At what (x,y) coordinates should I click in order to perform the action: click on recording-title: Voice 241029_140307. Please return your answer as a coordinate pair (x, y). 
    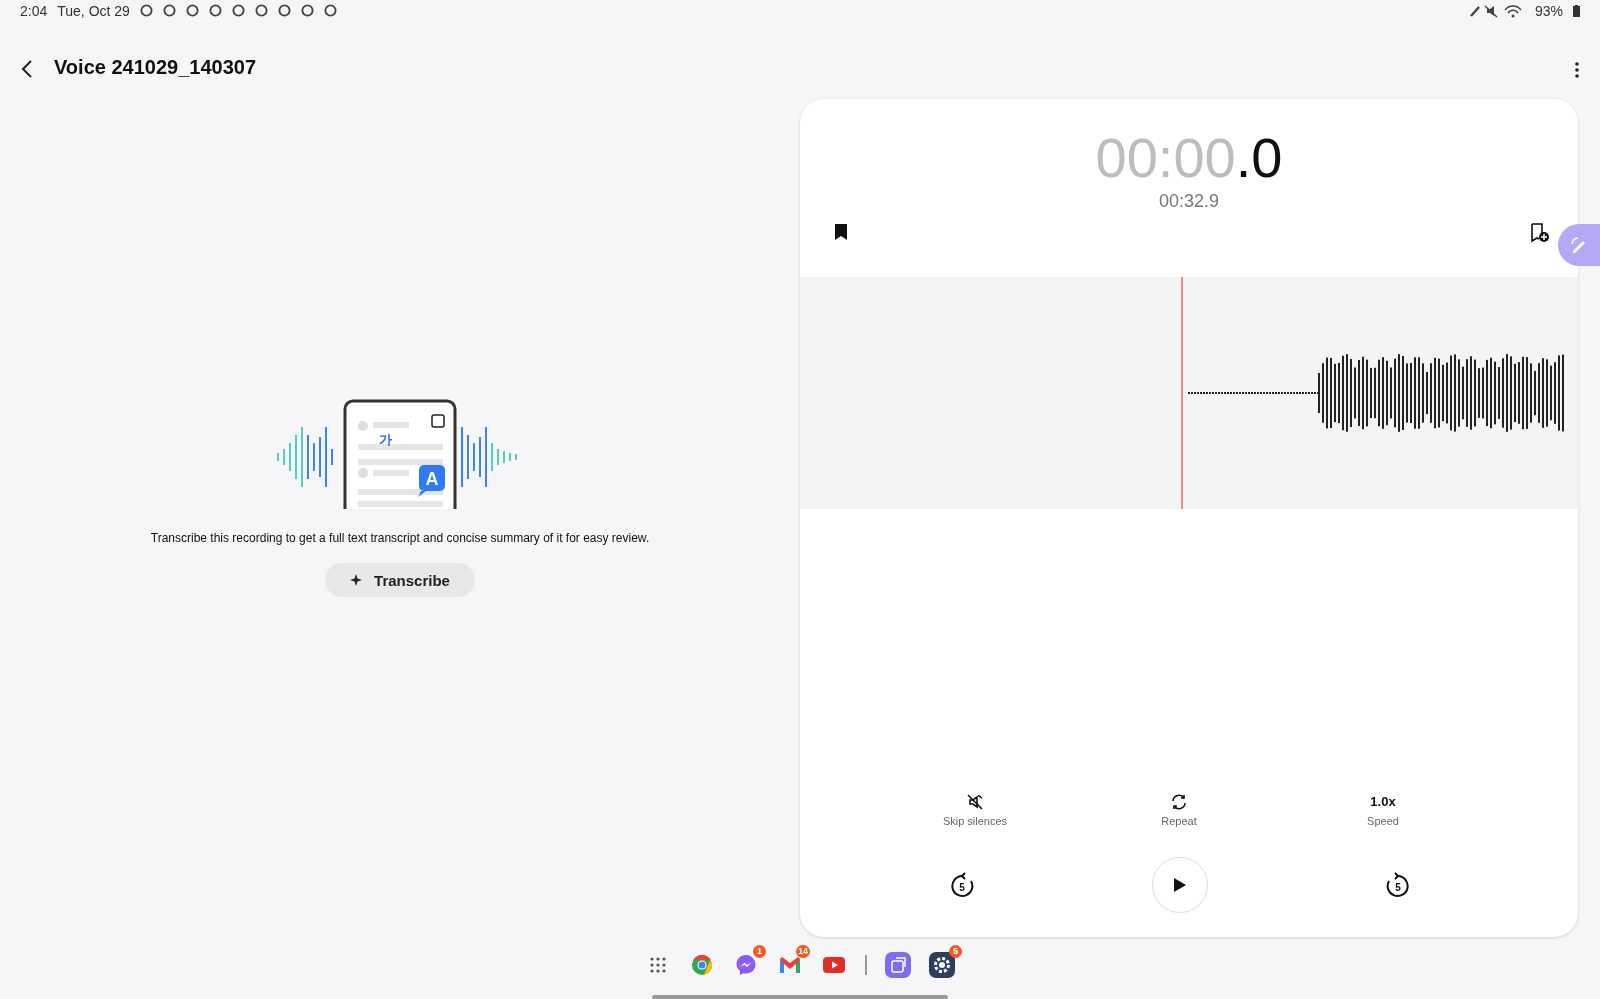
    Looking at the image, I should click on (155, 68).